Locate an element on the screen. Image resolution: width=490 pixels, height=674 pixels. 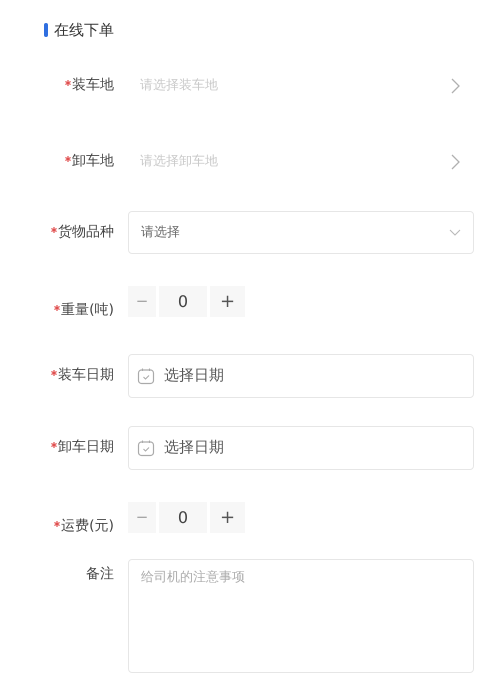
field-label: 重量(吨) is located at coordinates (87, 310).